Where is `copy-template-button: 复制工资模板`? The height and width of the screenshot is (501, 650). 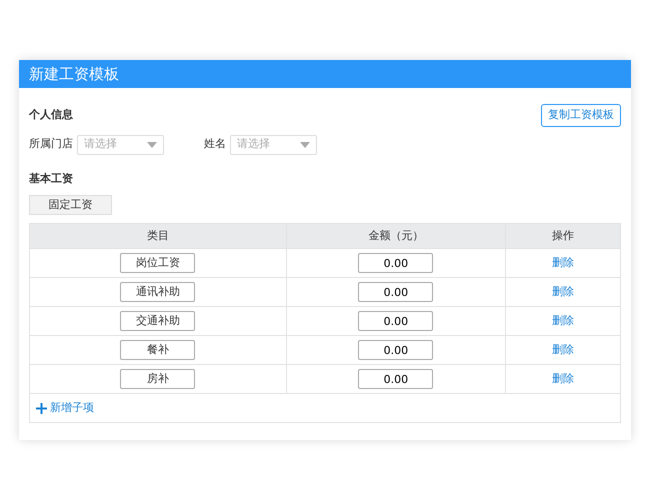 copy-template-button: 复制工资模板 is located at coordinates (581, 115).